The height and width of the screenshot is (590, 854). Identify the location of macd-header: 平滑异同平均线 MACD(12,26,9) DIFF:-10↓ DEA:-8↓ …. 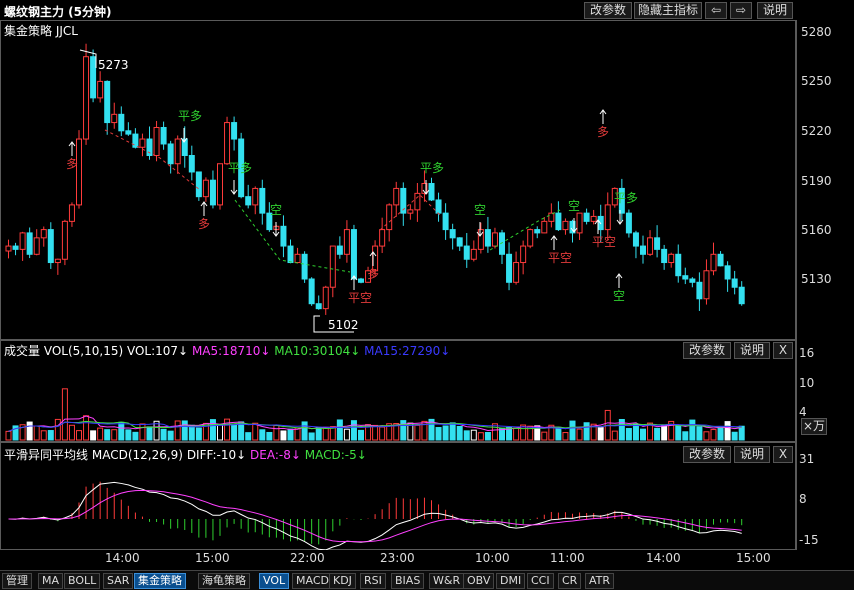
(185, 454).